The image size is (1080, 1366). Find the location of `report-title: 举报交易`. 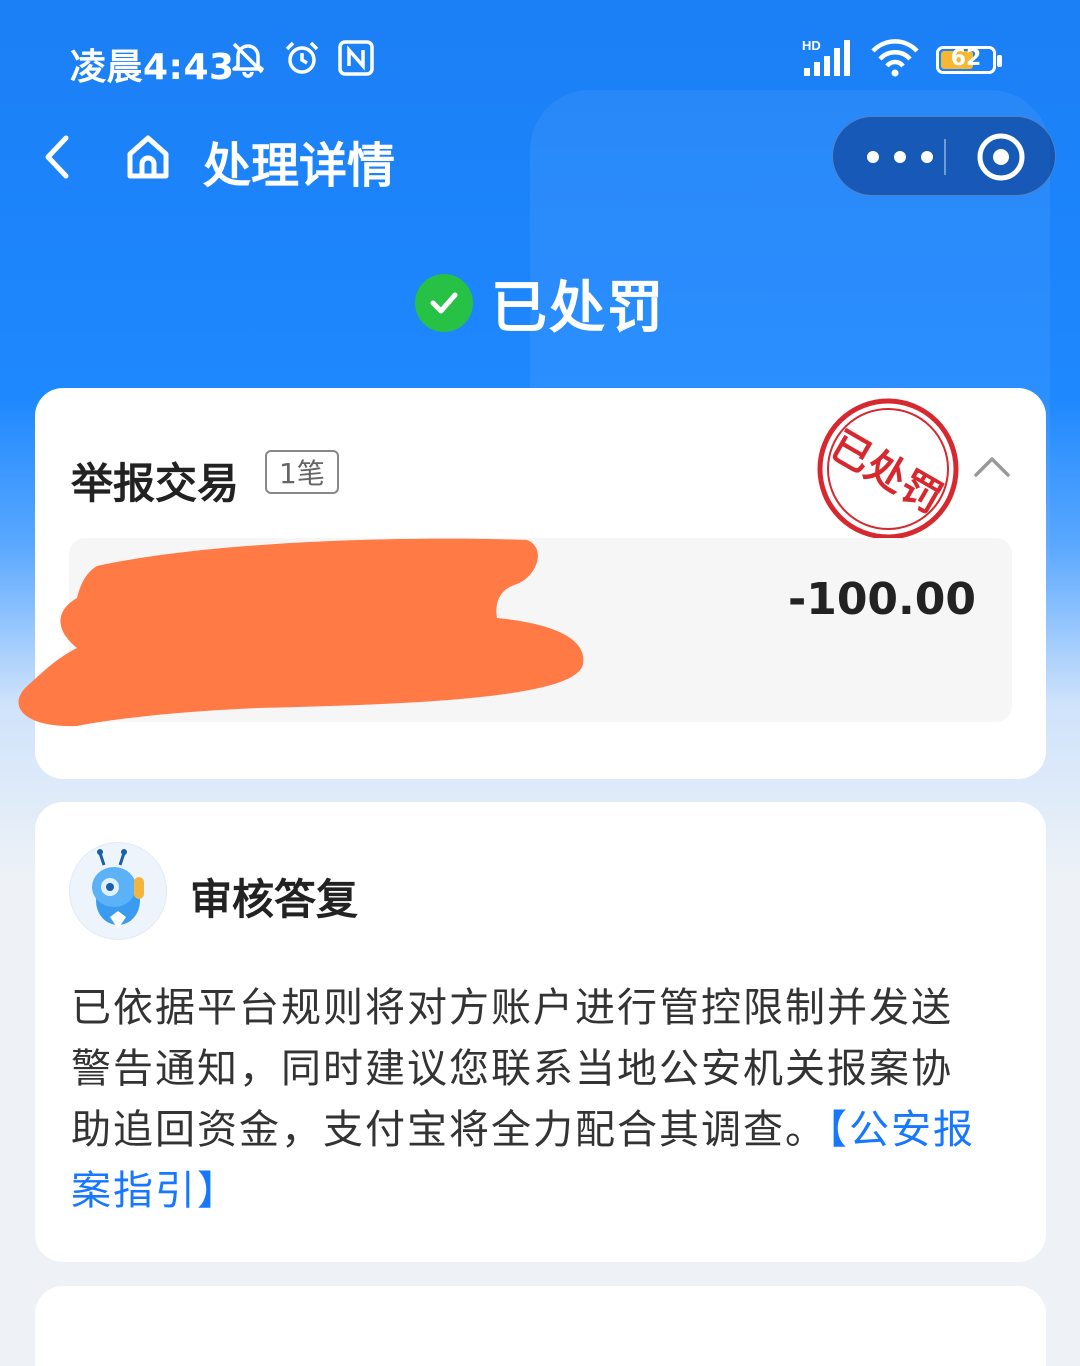

report-title: 举报交易 is located at coordinates (155, 483).